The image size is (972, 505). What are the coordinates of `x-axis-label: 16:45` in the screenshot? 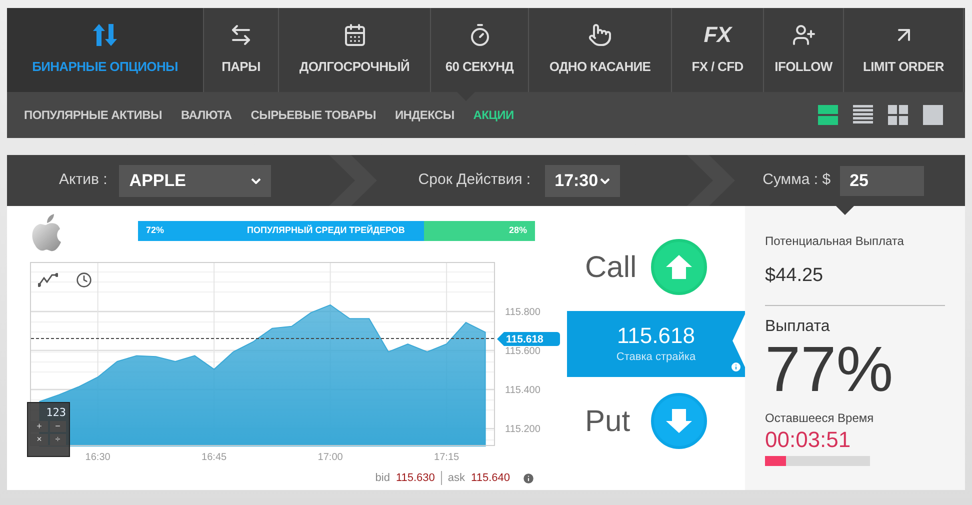 It's located at (214, 457).